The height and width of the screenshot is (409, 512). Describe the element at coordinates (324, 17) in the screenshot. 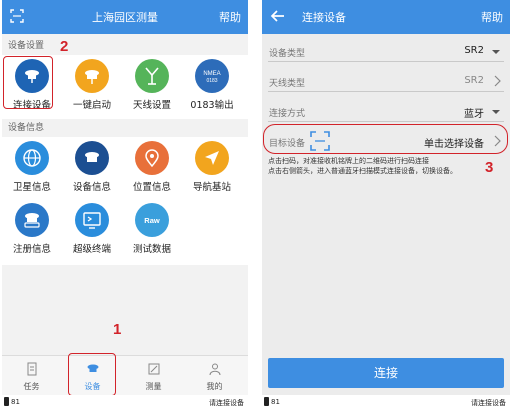

I see `page-title: 连接设备` at that location.